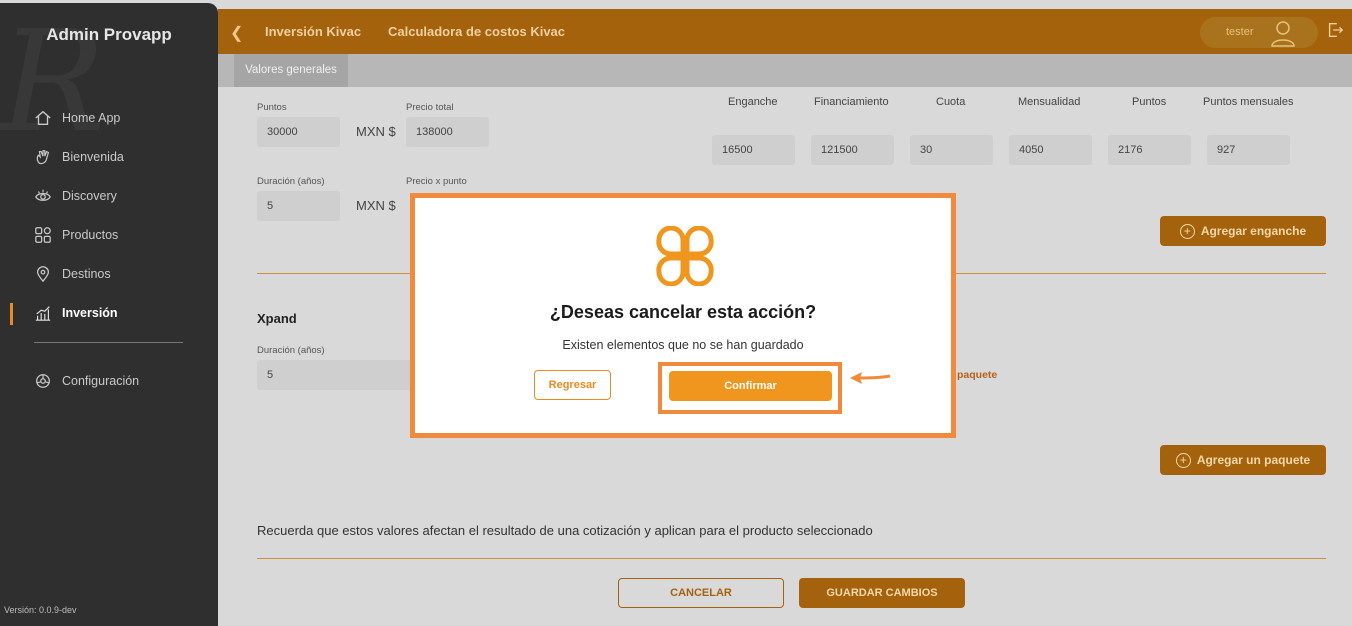  I want to click on settings-icon, so click(43, 381).